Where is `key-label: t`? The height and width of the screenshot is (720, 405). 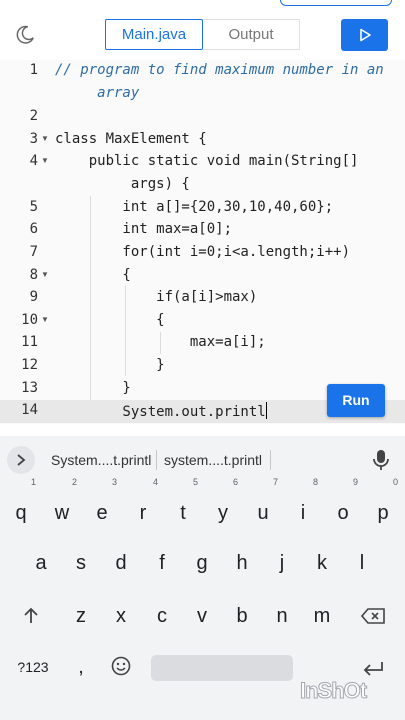 key-label: t is located at coordinates (183, 513).